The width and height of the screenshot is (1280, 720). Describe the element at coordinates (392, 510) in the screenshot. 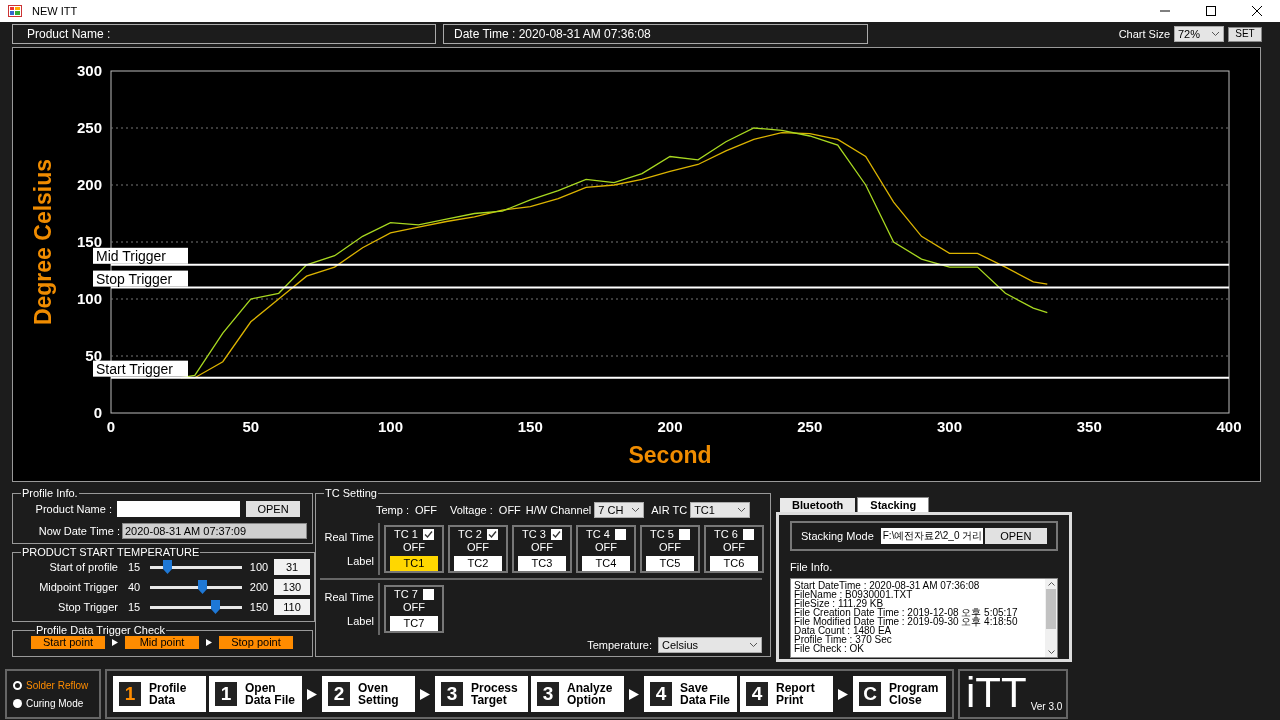

I see `temp-label: Temp :` at that location.